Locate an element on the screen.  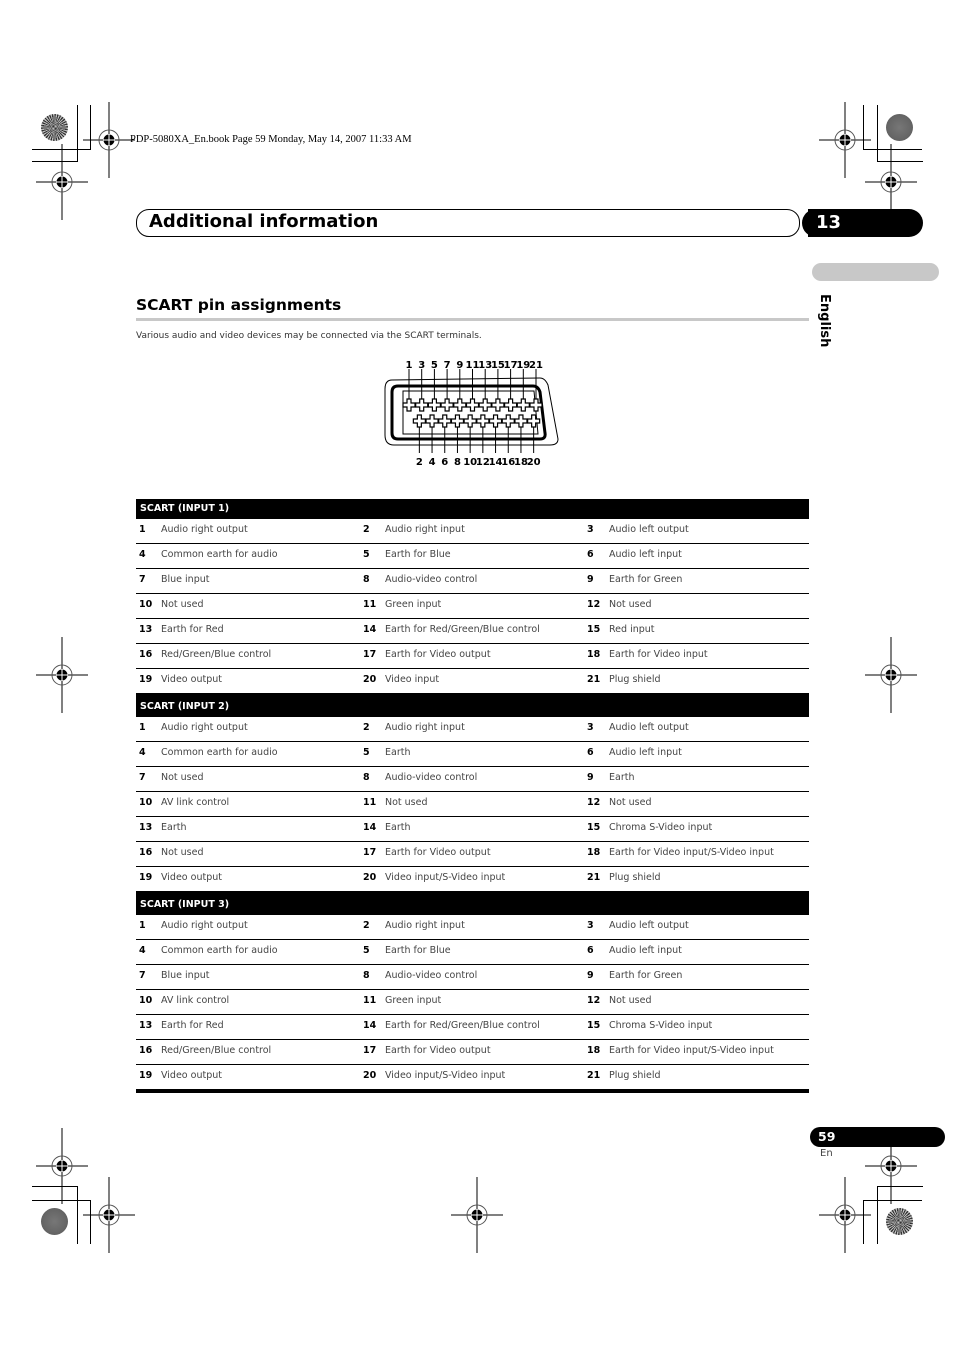
pin-cell: 16 Not used is located at coordinates (170, 854).